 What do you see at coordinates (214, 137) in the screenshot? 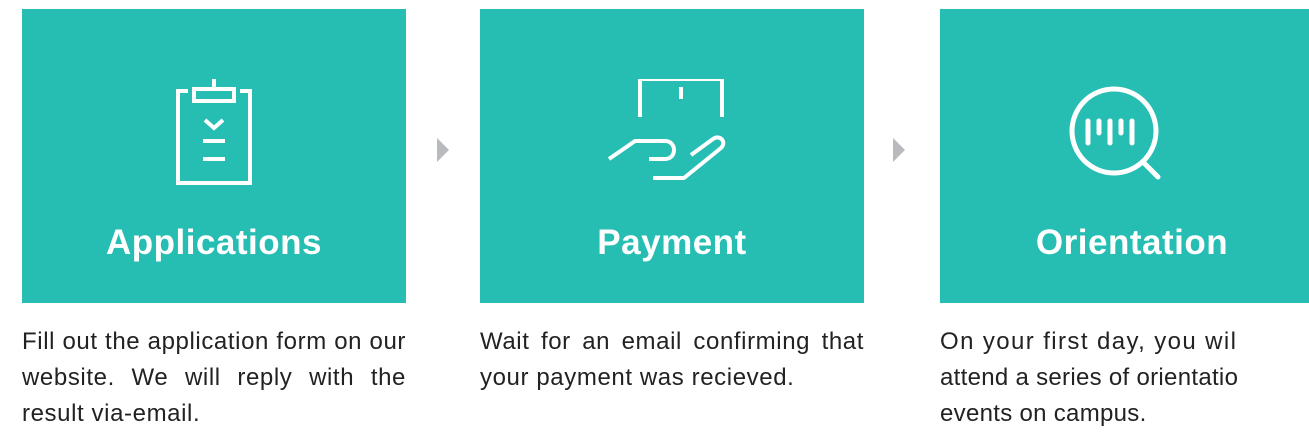
I see `clipboard-check-icon` at bounding box center [214, 137].